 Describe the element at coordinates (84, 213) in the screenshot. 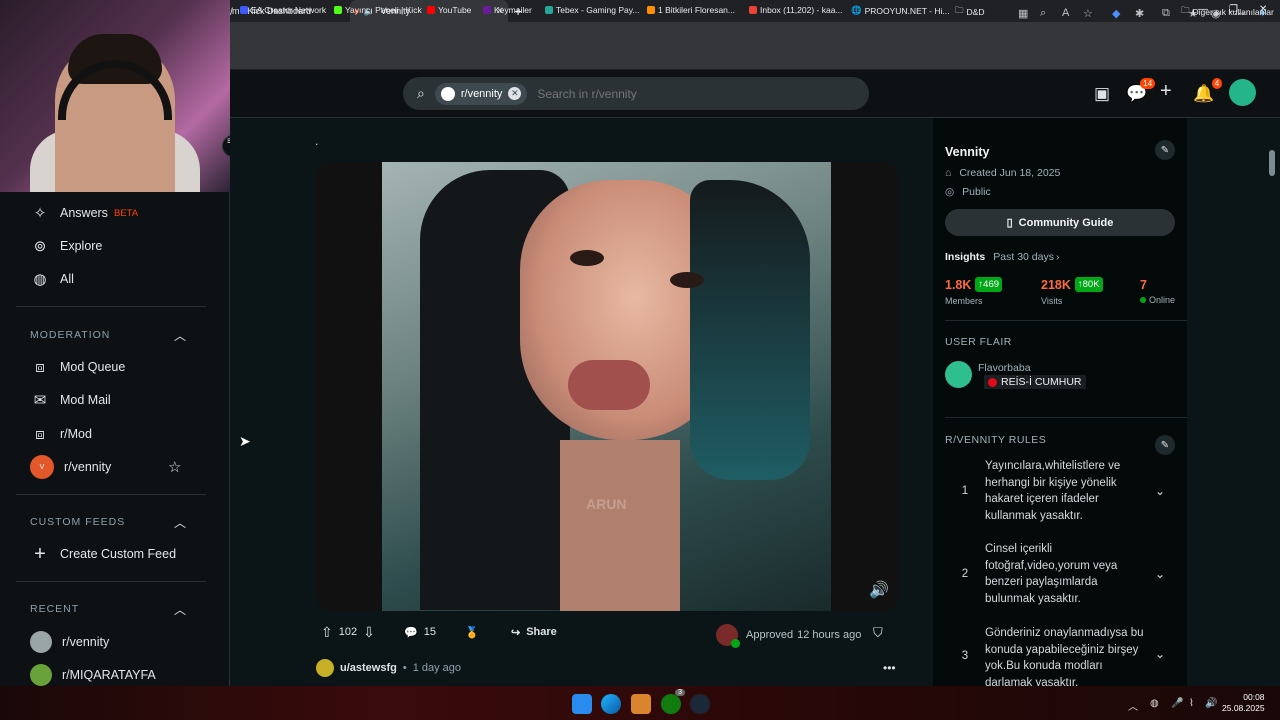

I see `sidebar-item-answers: ✧ Answers BETA` at that location.